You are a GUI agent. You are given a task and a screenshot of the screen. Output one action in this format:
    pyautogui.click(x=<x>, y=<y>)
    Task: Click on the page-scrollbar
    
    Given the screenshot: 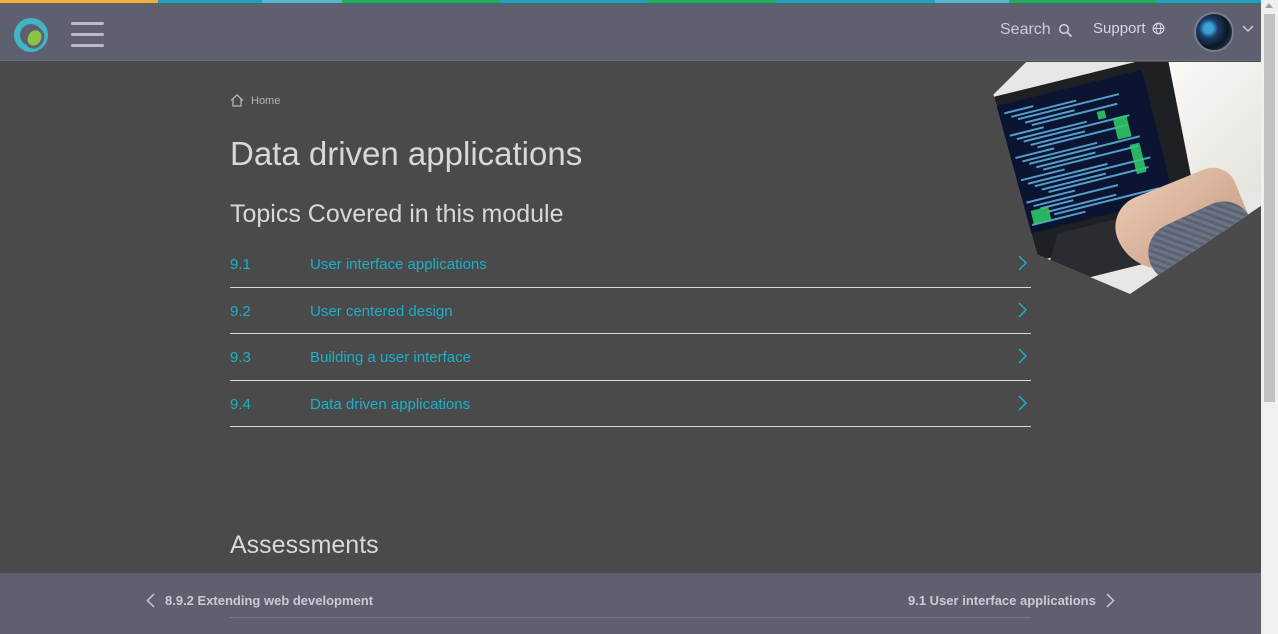 What is the action you would take?
    pyautogui.click(x=1269, y=317)
    